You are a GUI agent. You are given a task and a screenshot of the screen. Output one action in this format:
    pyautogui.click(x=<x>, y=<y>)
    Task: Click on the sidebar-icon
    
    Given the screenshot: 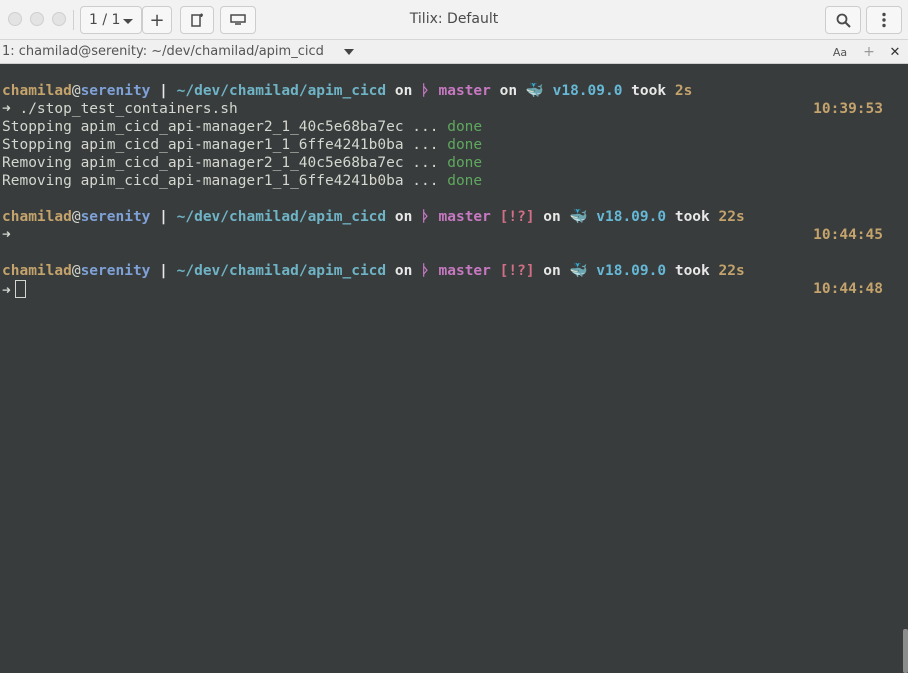 What is the action you would take?
    pyautogui.click(x=238, y=19)
    